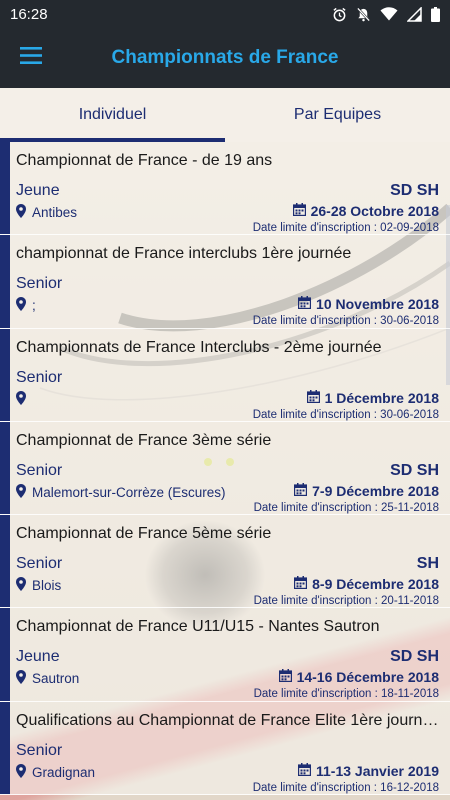 This screenshot has height=800, width=450. Describe the element at coordinates (389, 14) in the screenshot. I see `wifi-icon` at that location.